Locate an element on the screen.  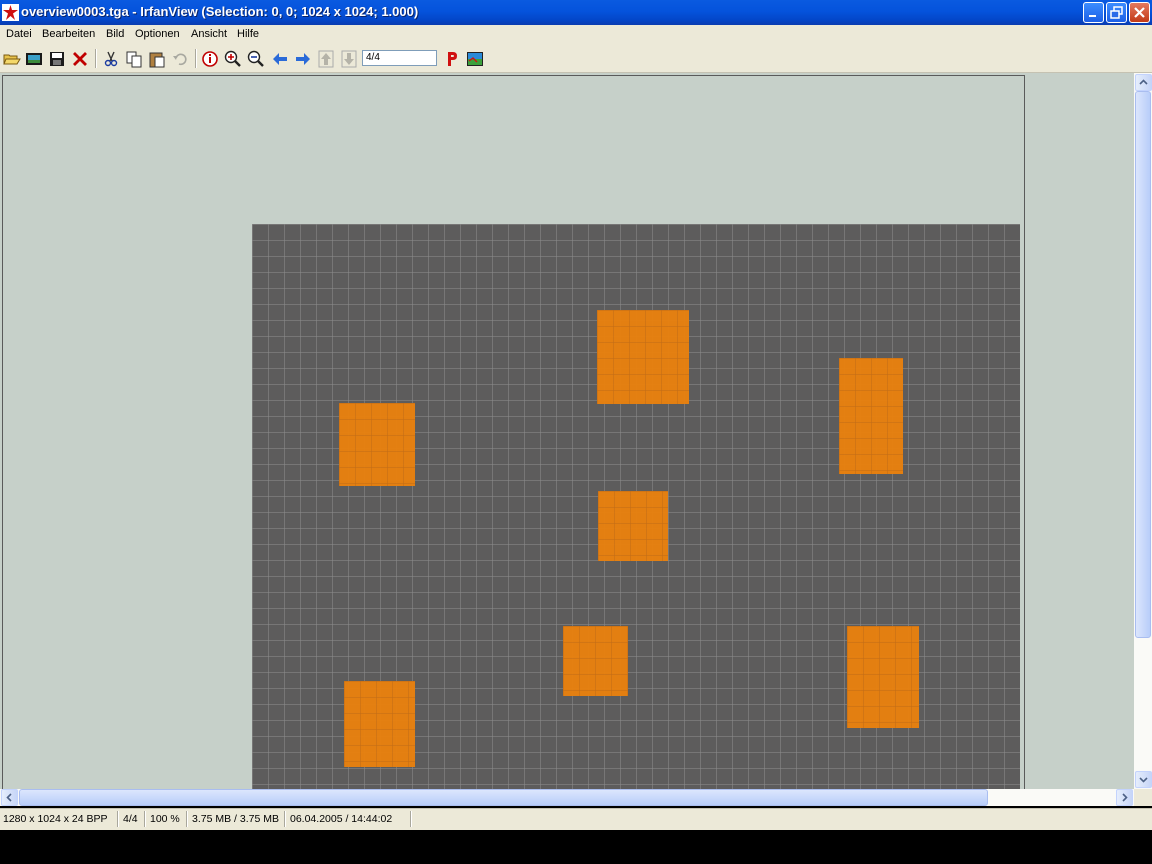
zoom-in-icon is located at coordinates (233, 59).